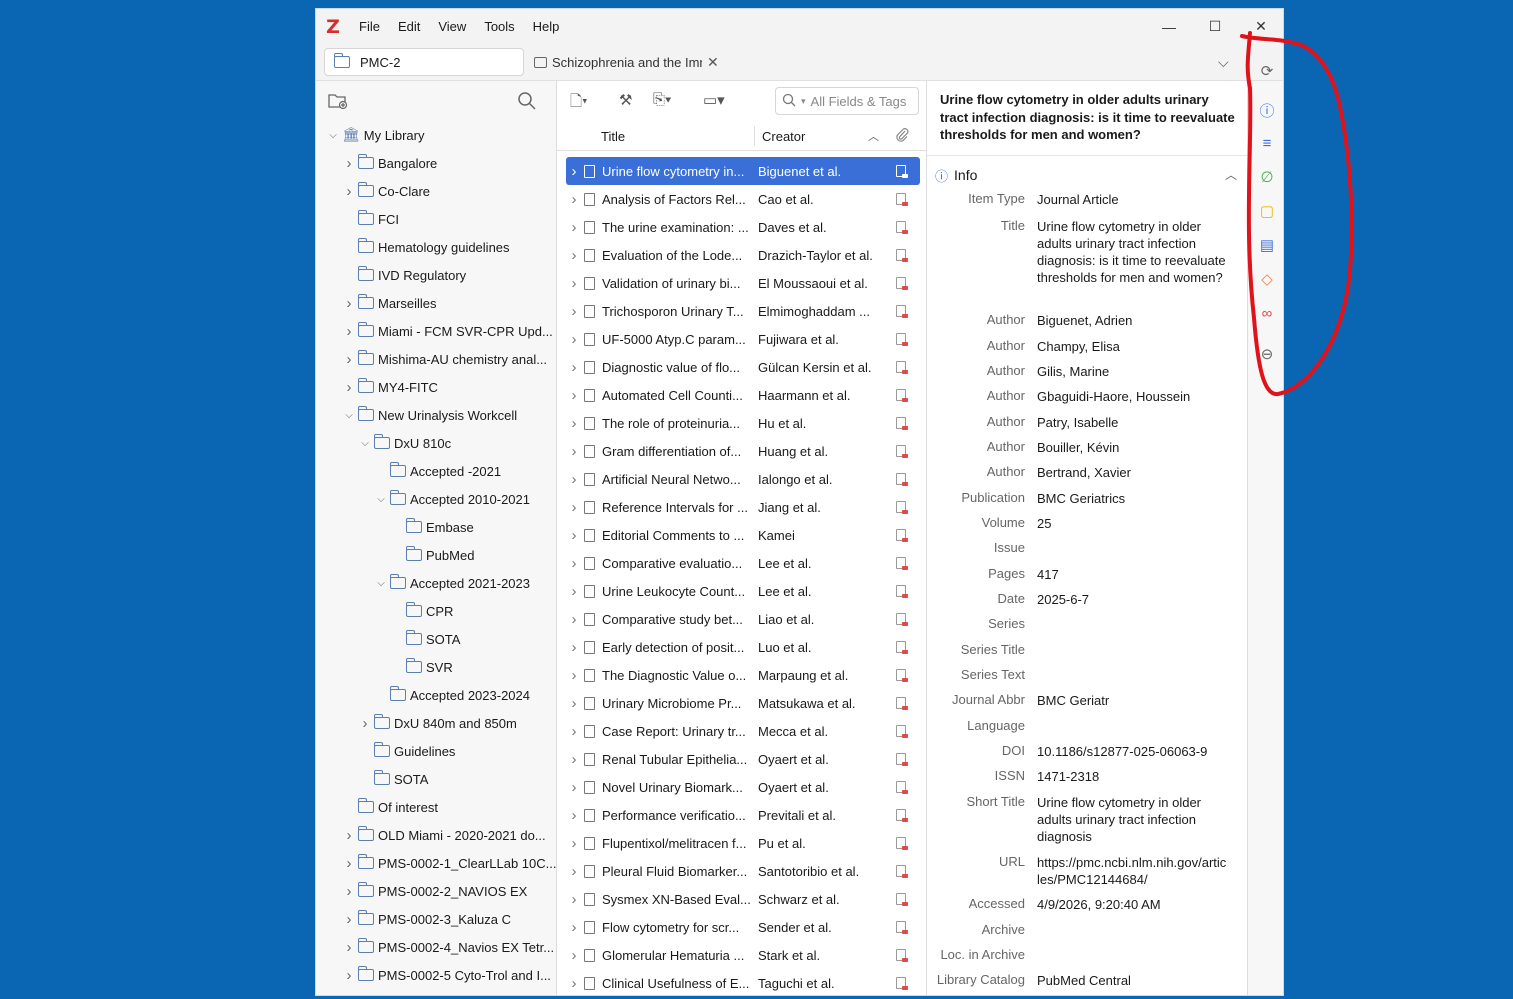 The height and width of the screenshot is (999, 1513). What do you see at coordinates (370, 219) in the screenshot?
I see `collection-row: FCI` at bounding box center [370, 219].